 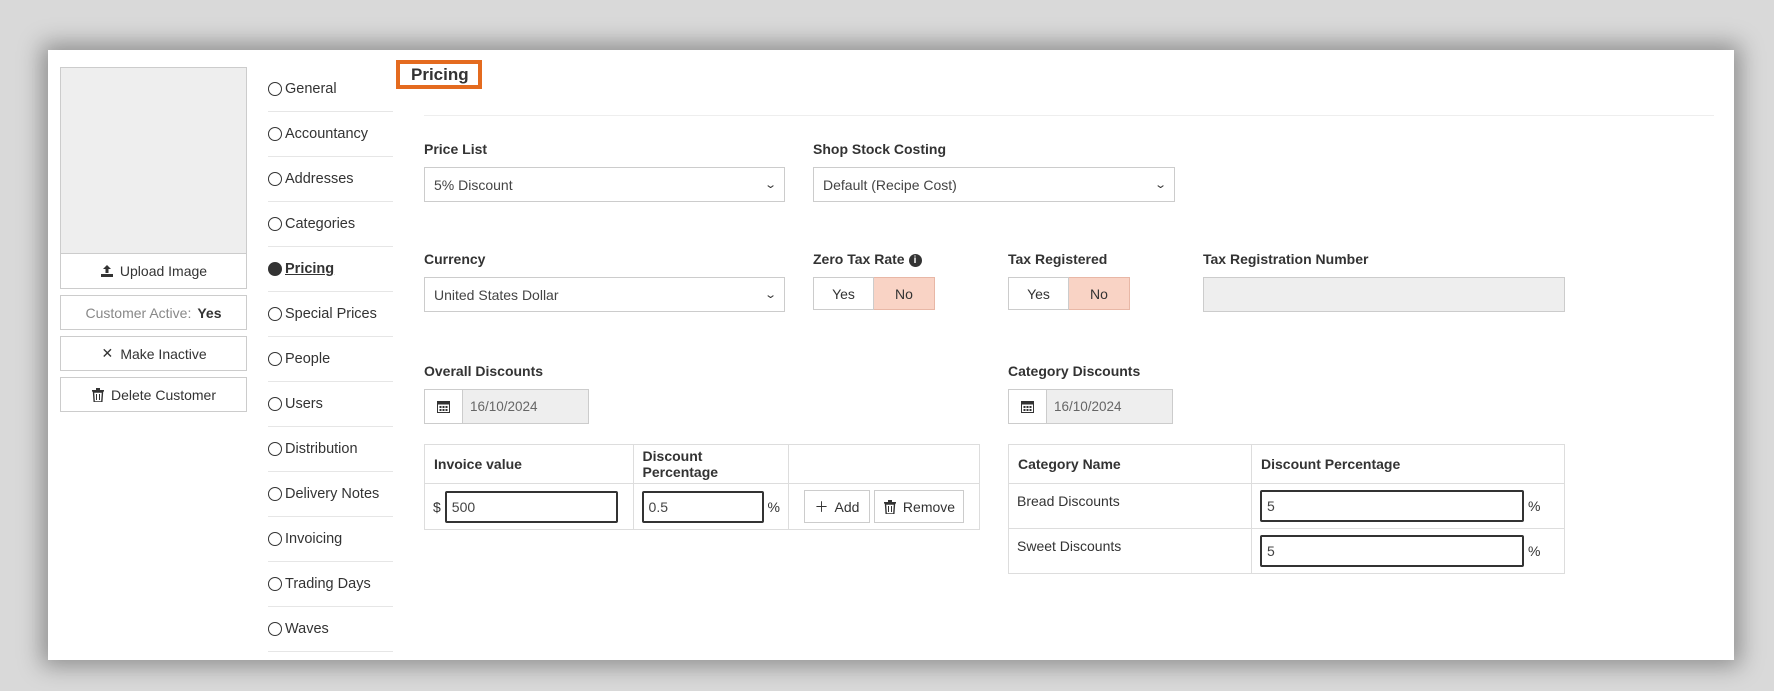 What do you see at coordinates (1286, 259) in the screenshot?
I see `tax-registration-number-label: Tax Registration Number` at bounding box center [1286, 259].